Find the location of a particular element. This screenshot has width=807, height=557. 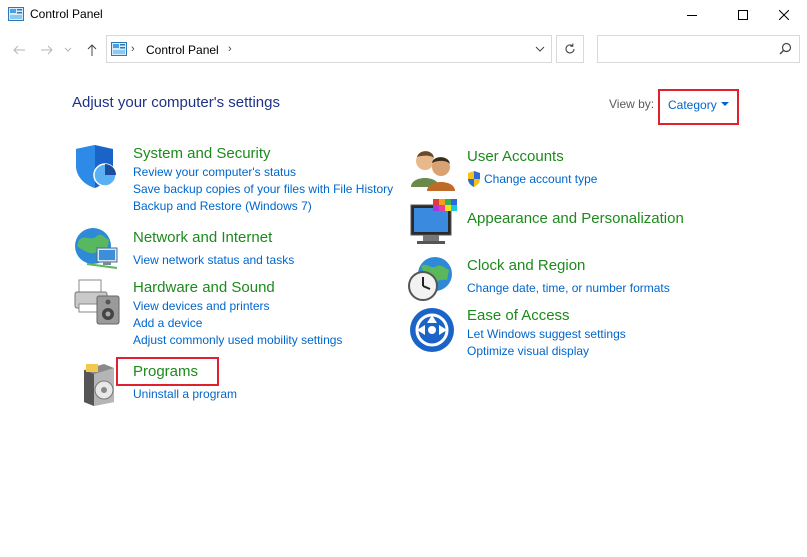

minimize-icon is located at coordinates (692, 15).